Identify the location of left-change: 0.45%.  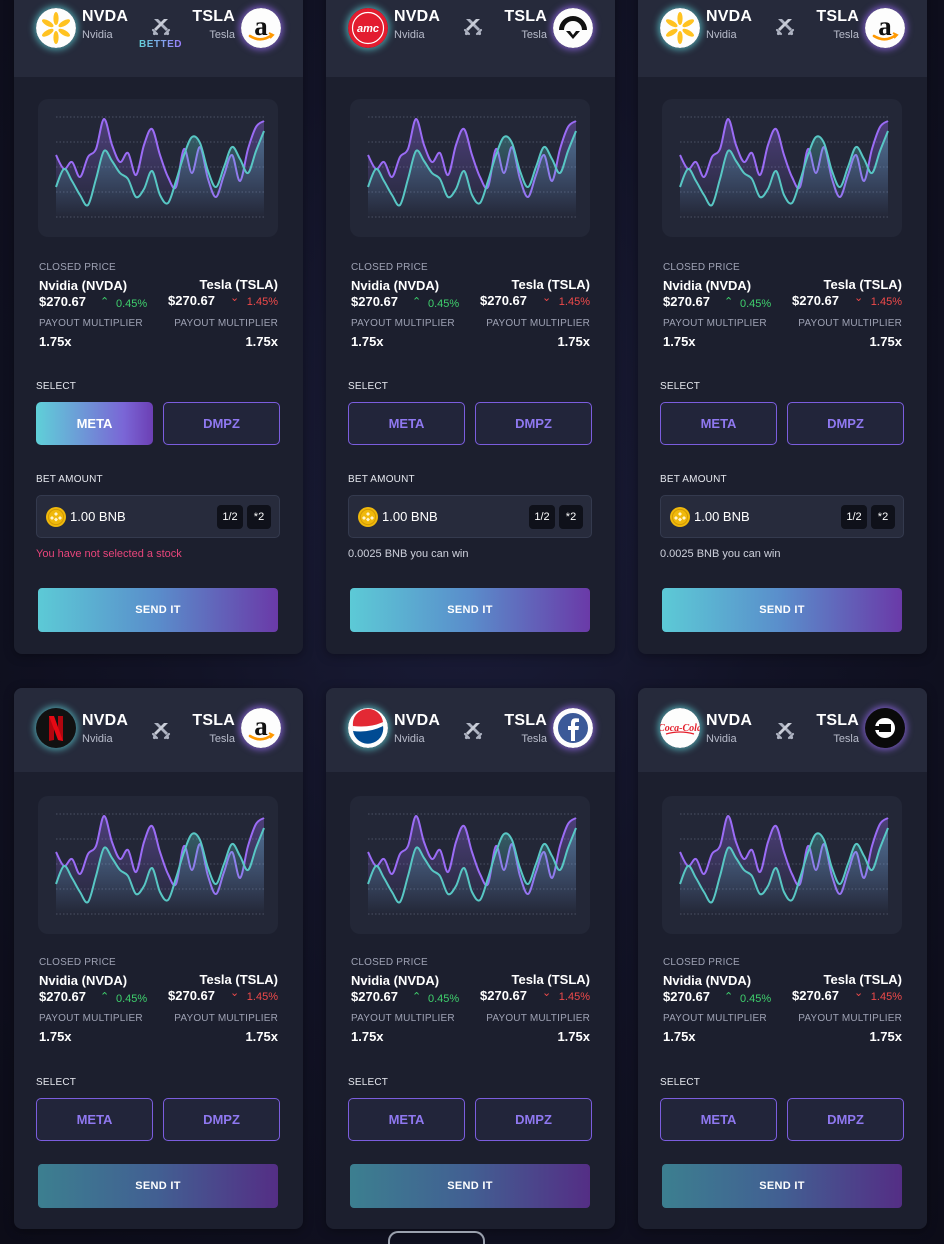
(444, 999).